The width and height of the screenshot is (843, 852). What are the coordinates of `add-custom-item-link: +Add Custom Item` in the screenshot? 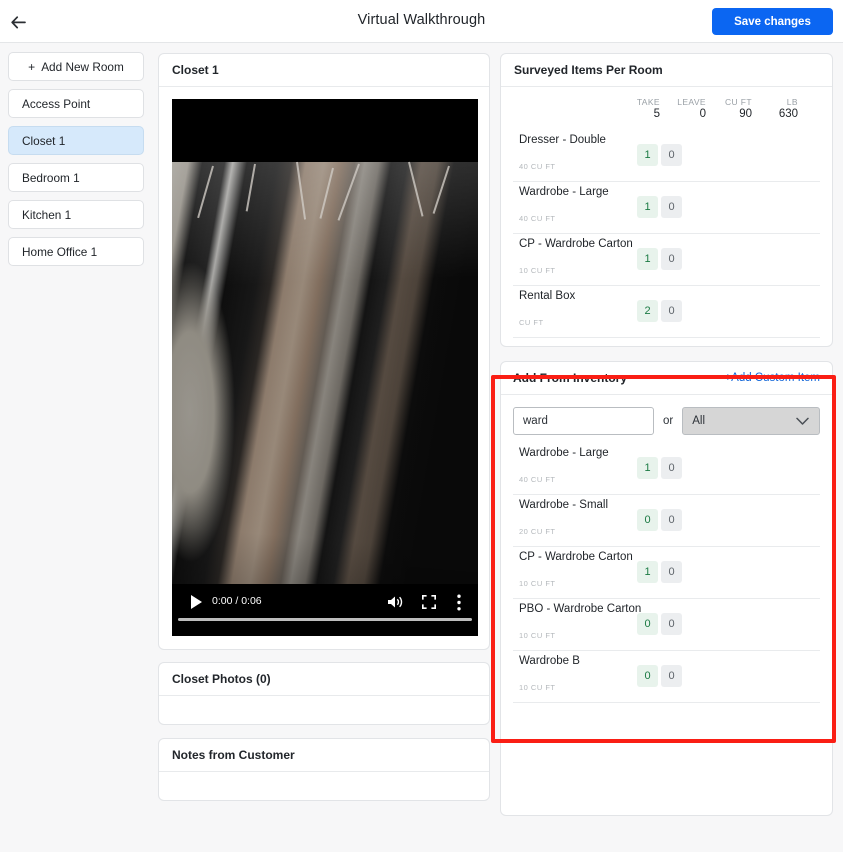 It's located at (772, 378).